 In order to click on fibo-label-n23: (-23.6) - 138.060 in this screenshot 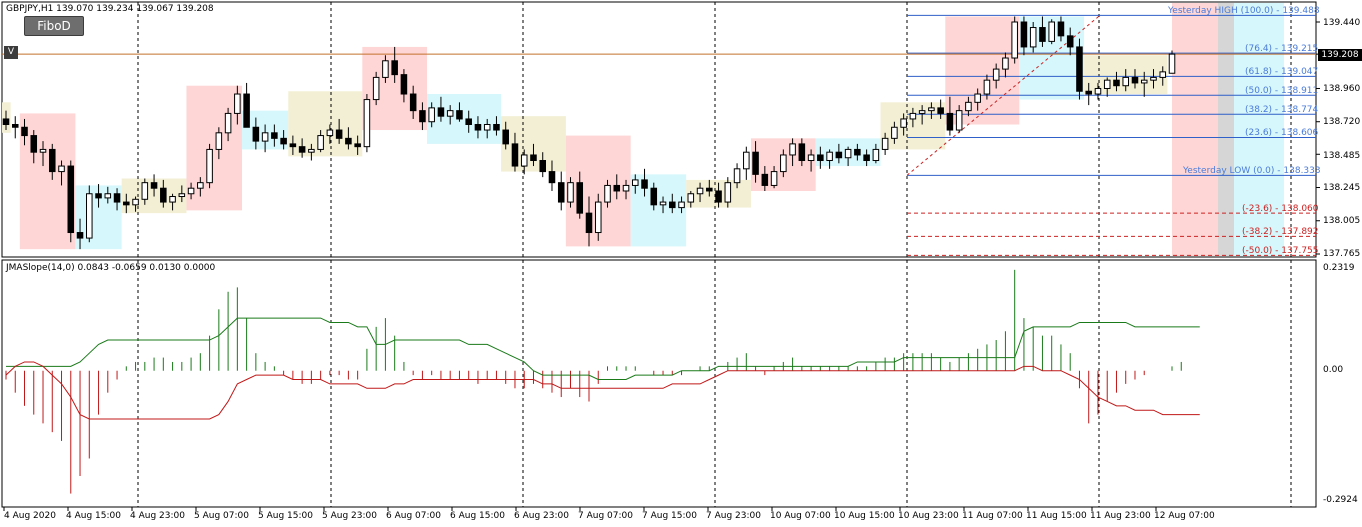, I will do `click(1280, 209)`.